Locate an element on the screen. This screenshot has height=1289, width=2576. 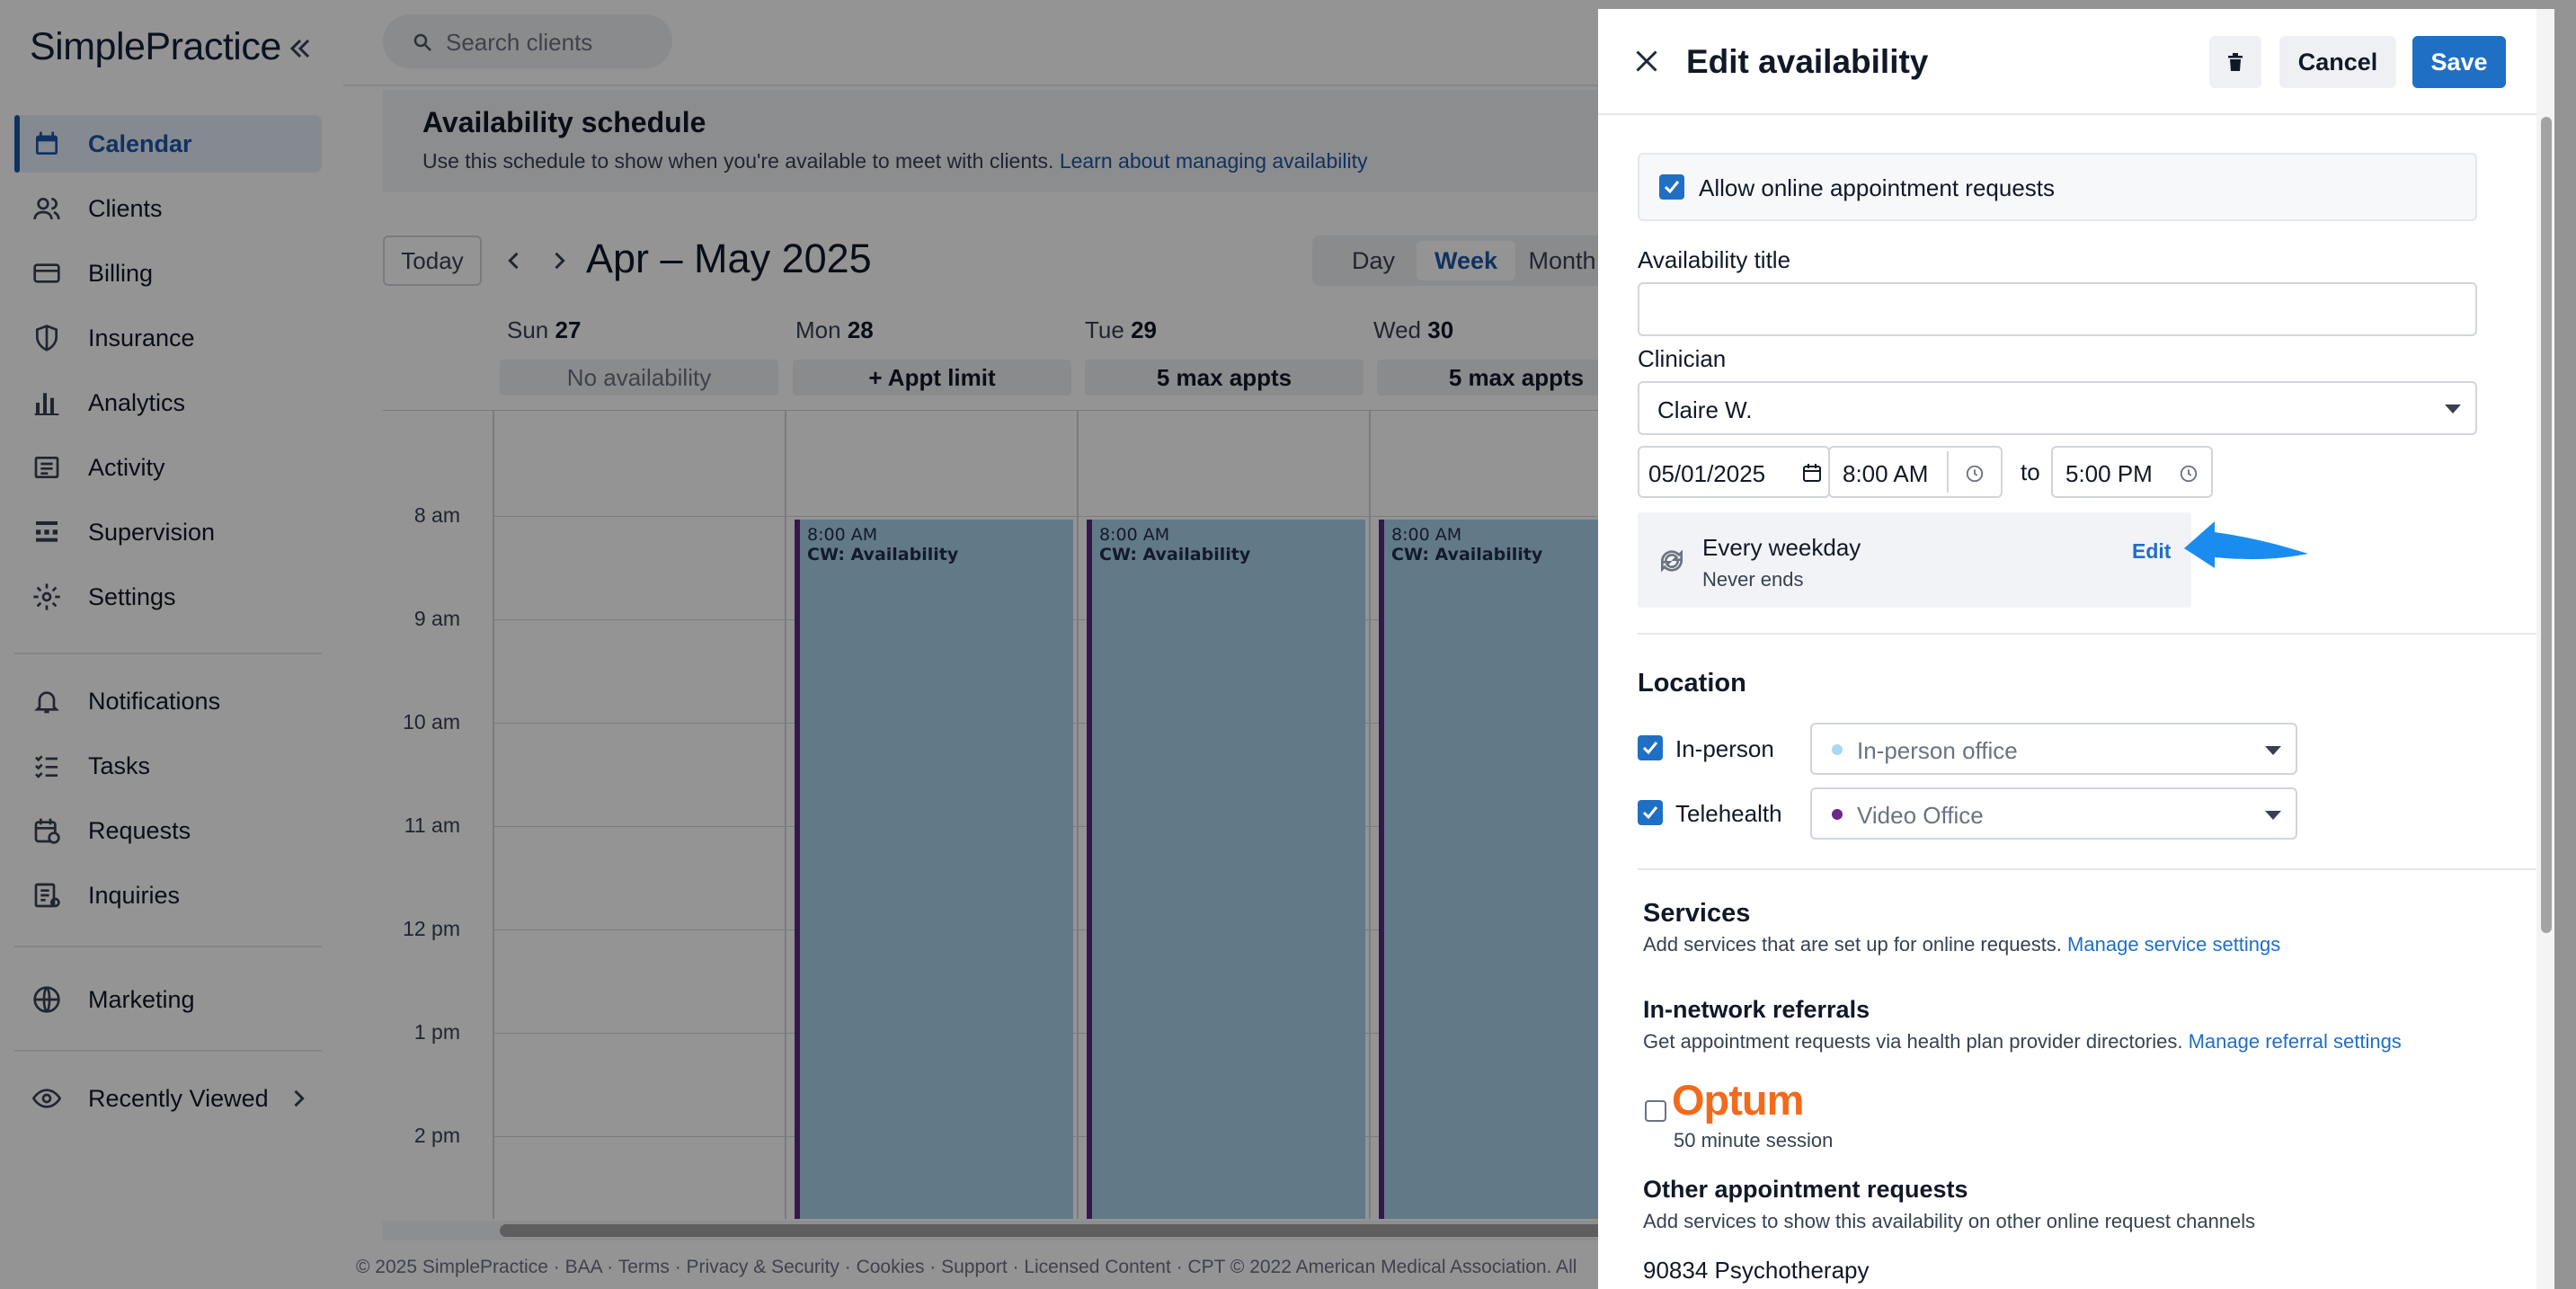
recurrence-box: Every weekday Never ends Edit is located at coordinates (1915, 560).